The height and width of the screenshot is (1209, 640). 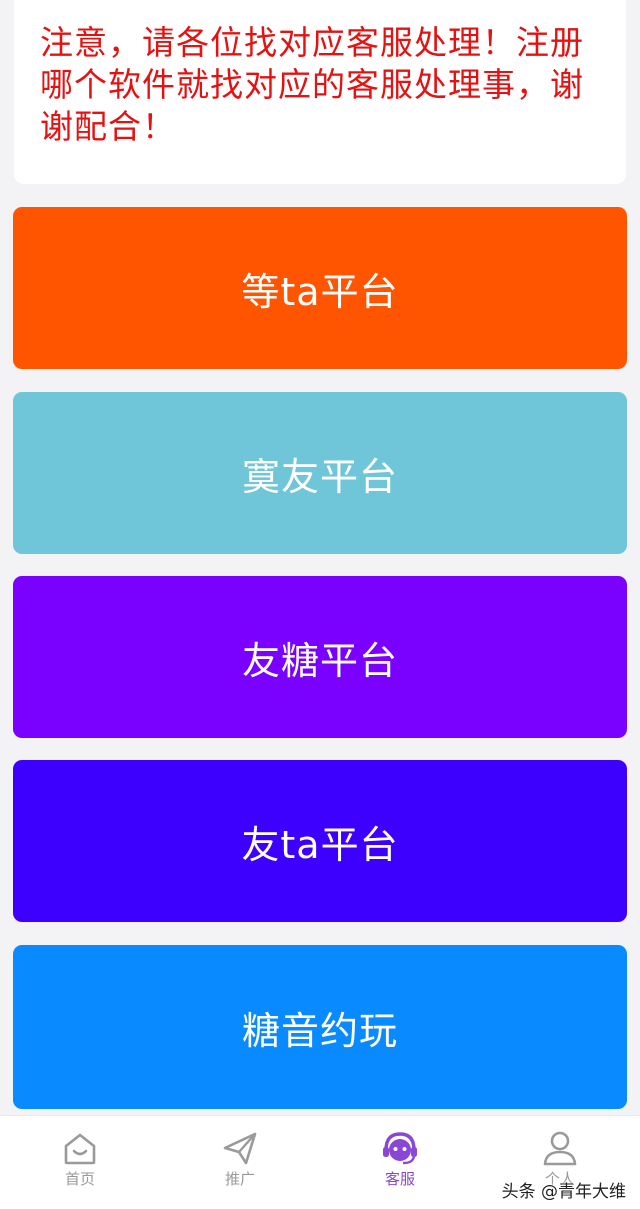 What do you see at coordinates (399, 1179) in the screenshot?
I see `tab-label: 客服` at bounding box center [399, 1179].